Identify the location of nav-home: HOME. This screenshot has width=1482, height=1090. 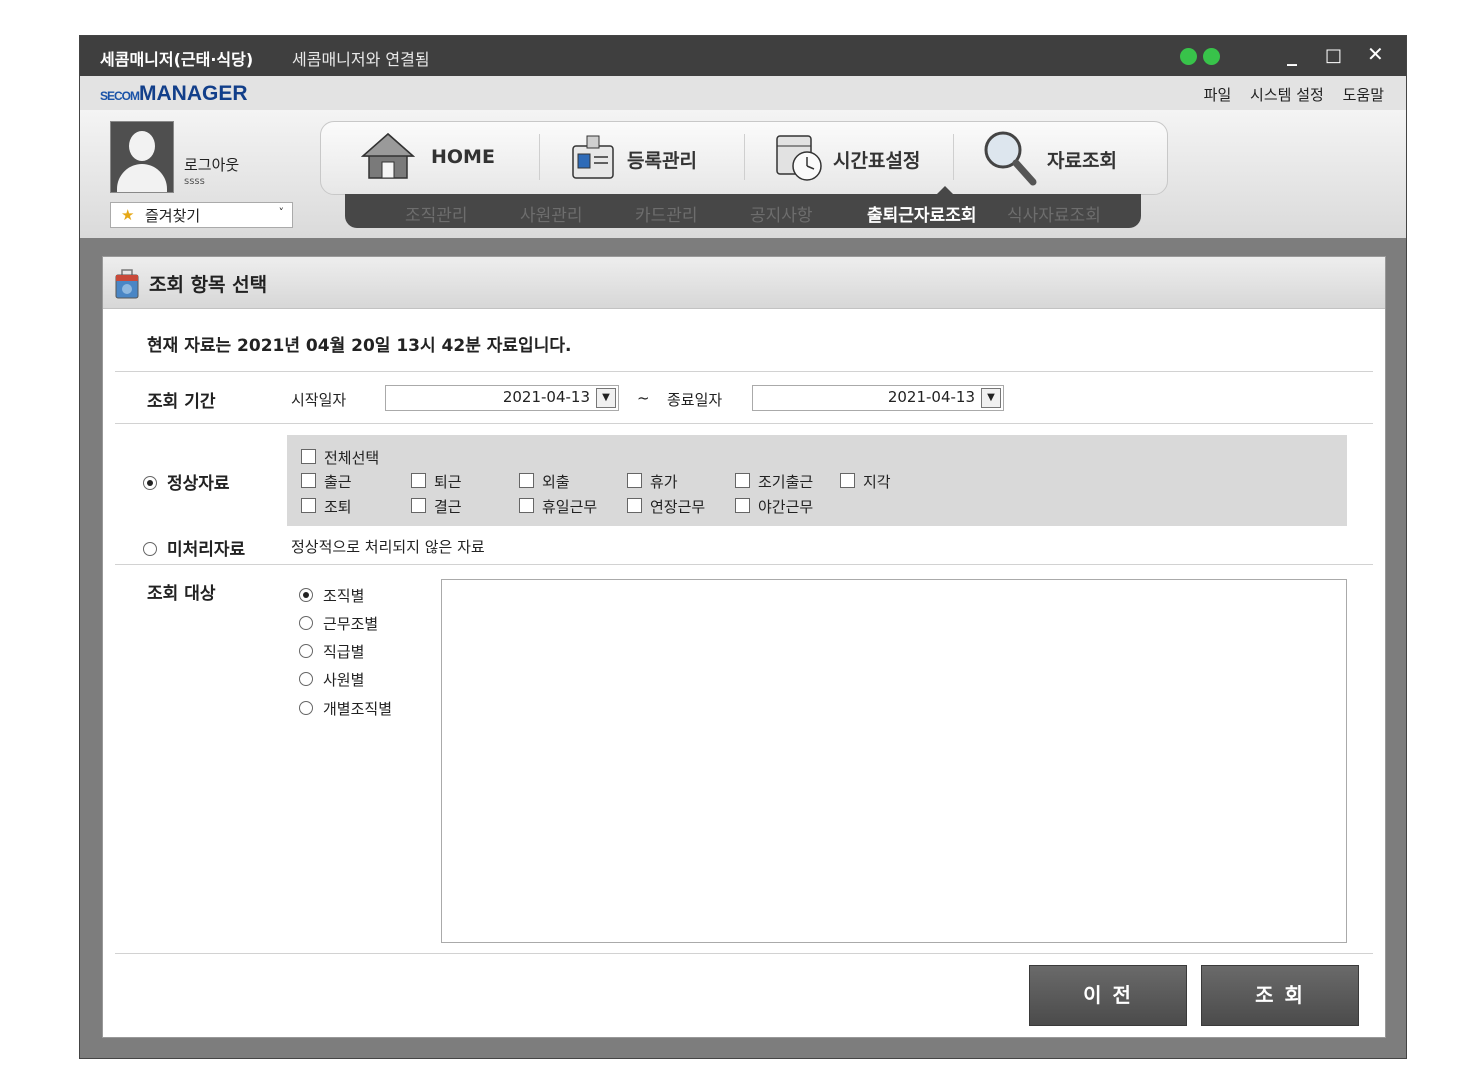
(446, 158).